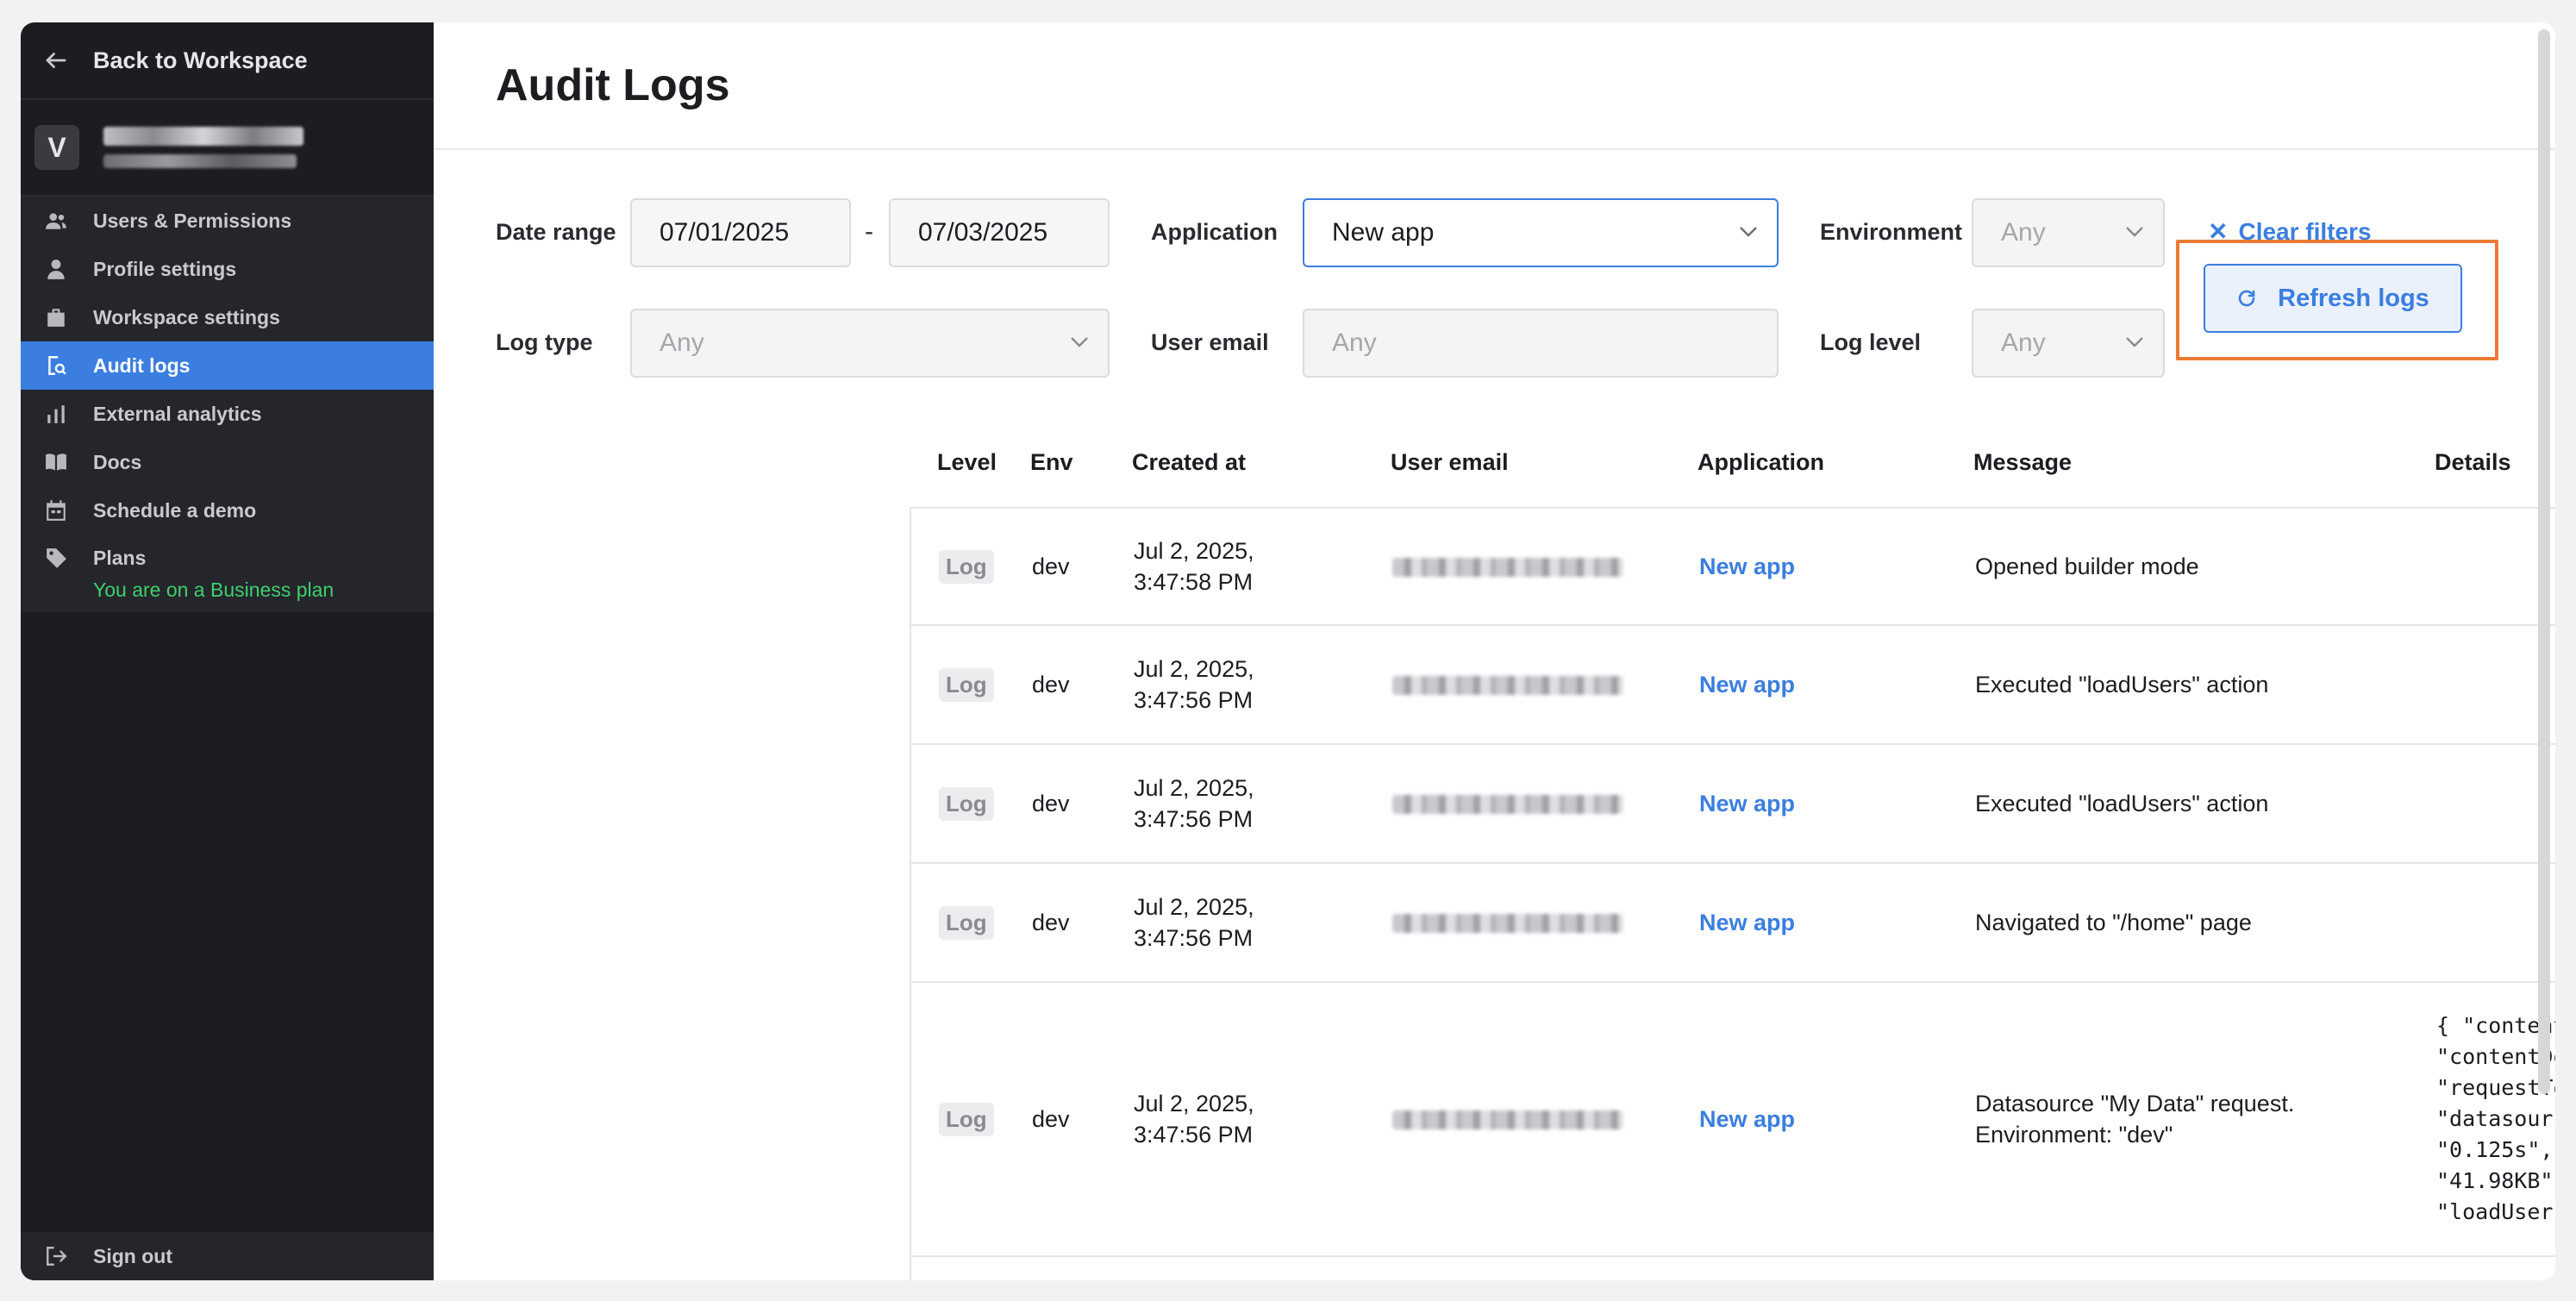 This screenshot has width=2576, height=1301. Describe the element at coordinates (228, 414) in the screenshot. I see `sidebar-item-external-analytics: External analytics` at that location.